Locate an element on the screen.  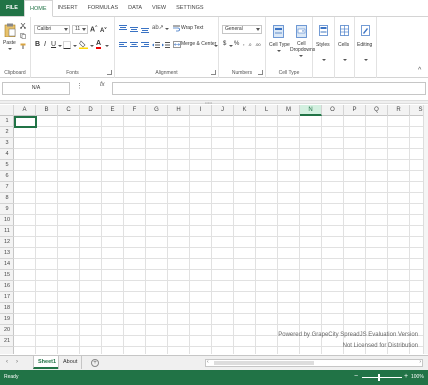
bold-icon: B is located at coordinates (37, 44).